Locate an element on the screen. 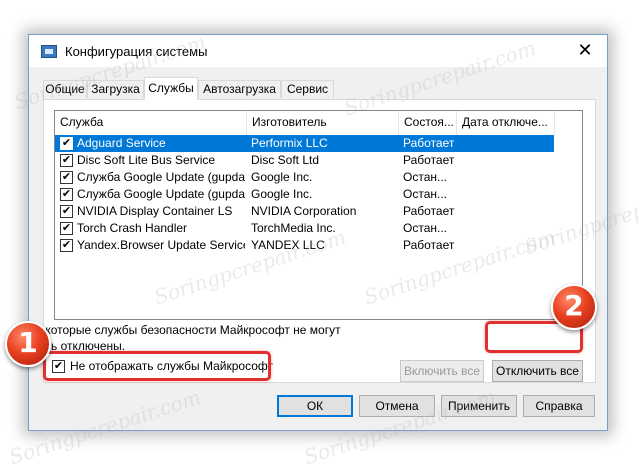 This screenshot has height=469, width=639. tab-startup: Автозагрузка is located at coordinates (239, 89).